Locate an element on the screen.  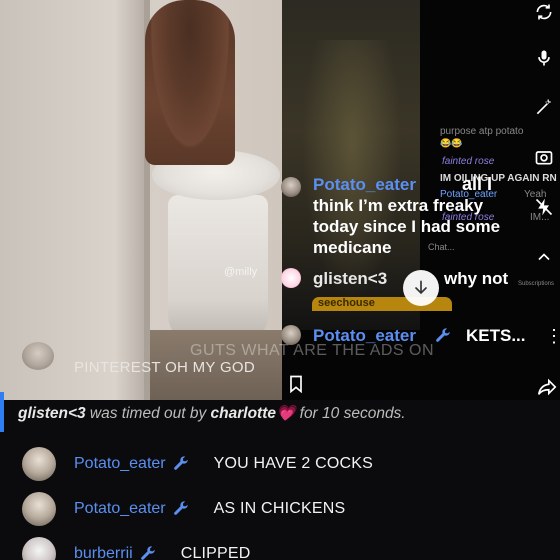
overlay-username: glisten<3 is located at coordinates (350, 278).